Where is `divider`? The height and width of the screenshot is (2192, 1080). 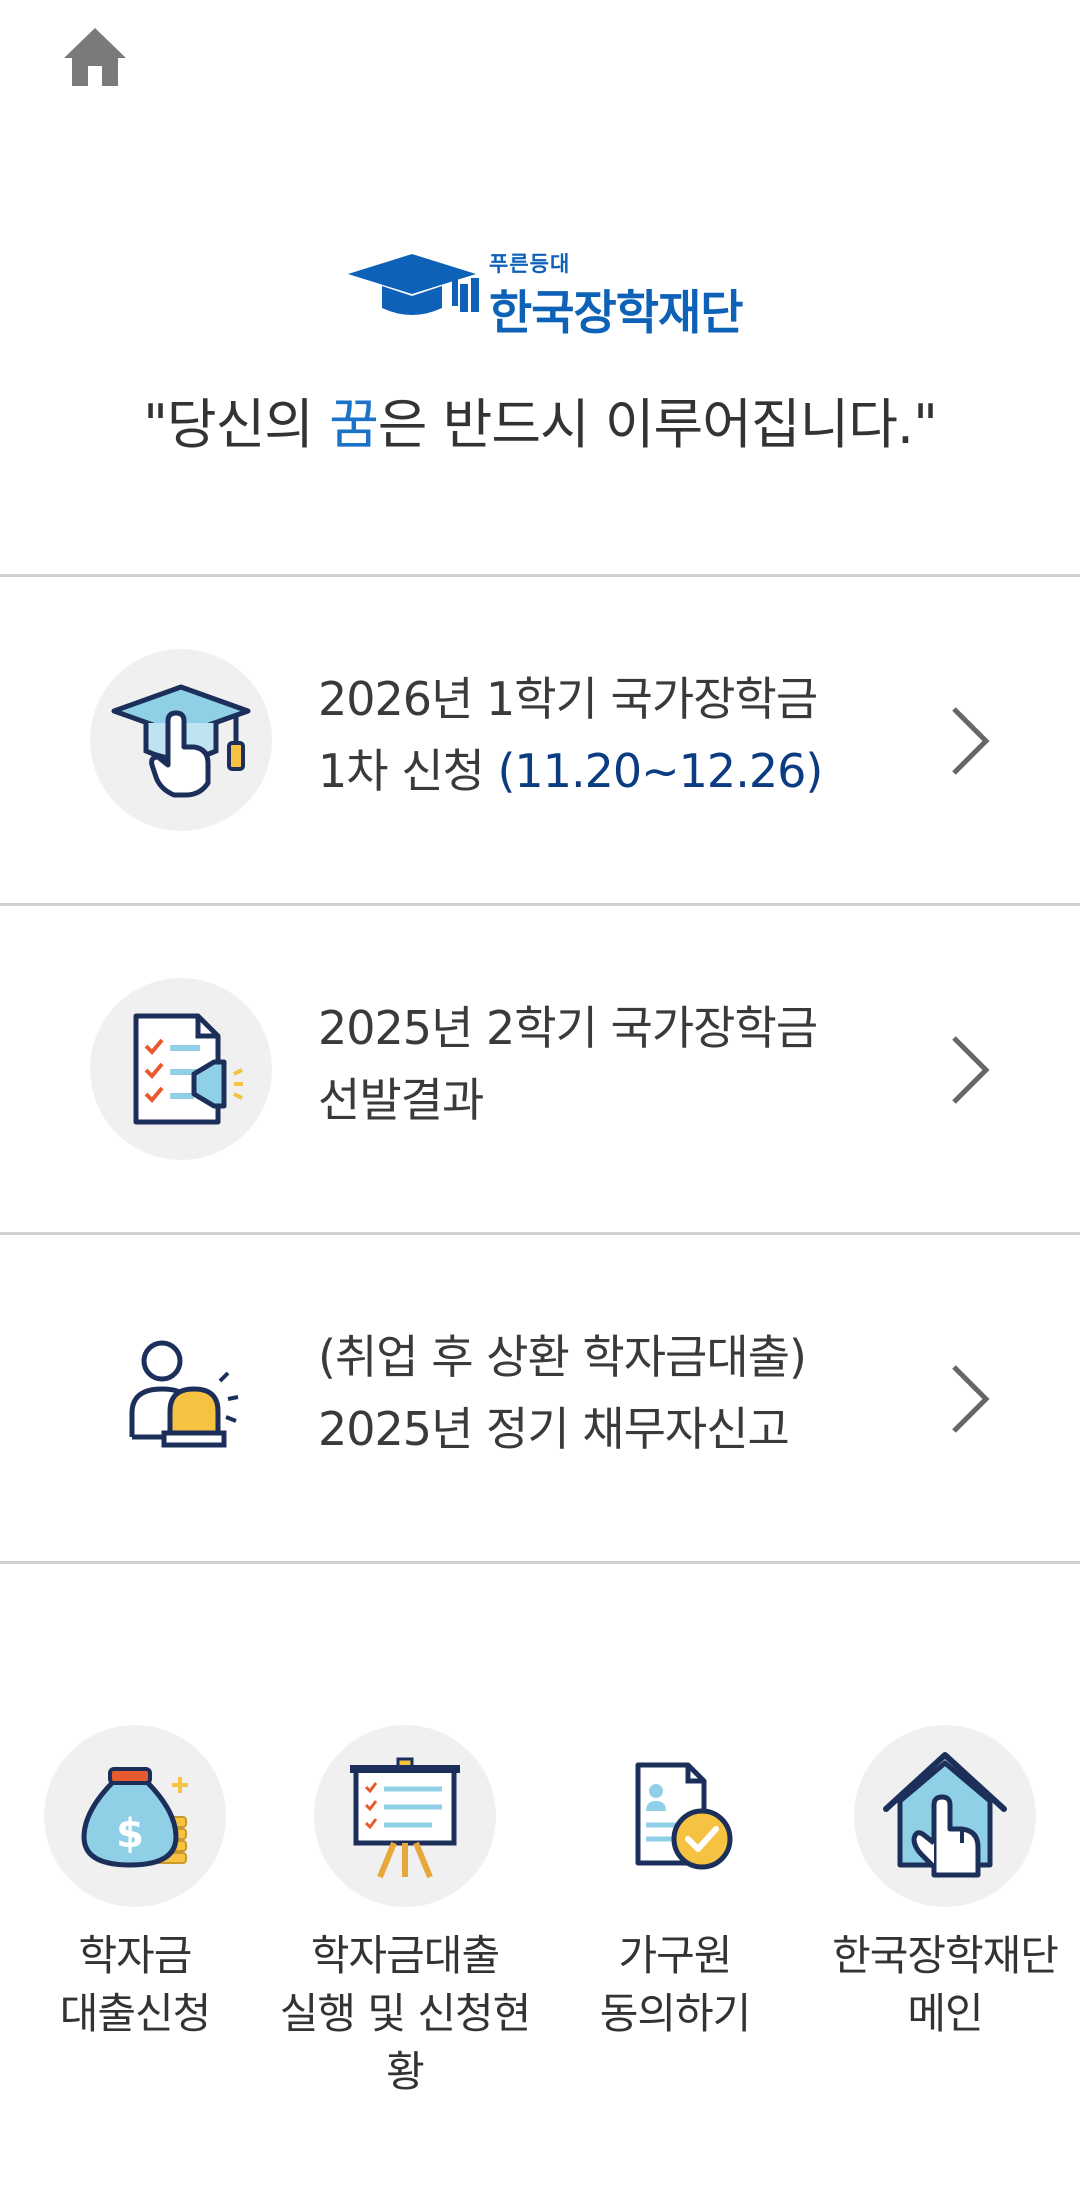
divider is located at coordinates (540, 1562).